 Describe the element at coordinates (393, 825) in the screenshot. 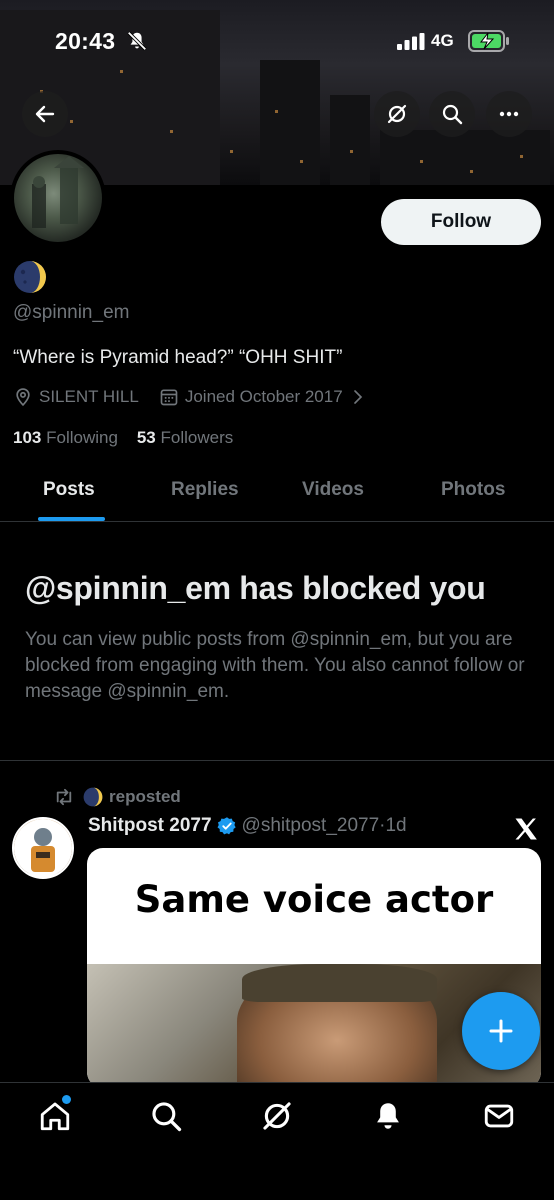

I see `post-time: ·1d` at that location.